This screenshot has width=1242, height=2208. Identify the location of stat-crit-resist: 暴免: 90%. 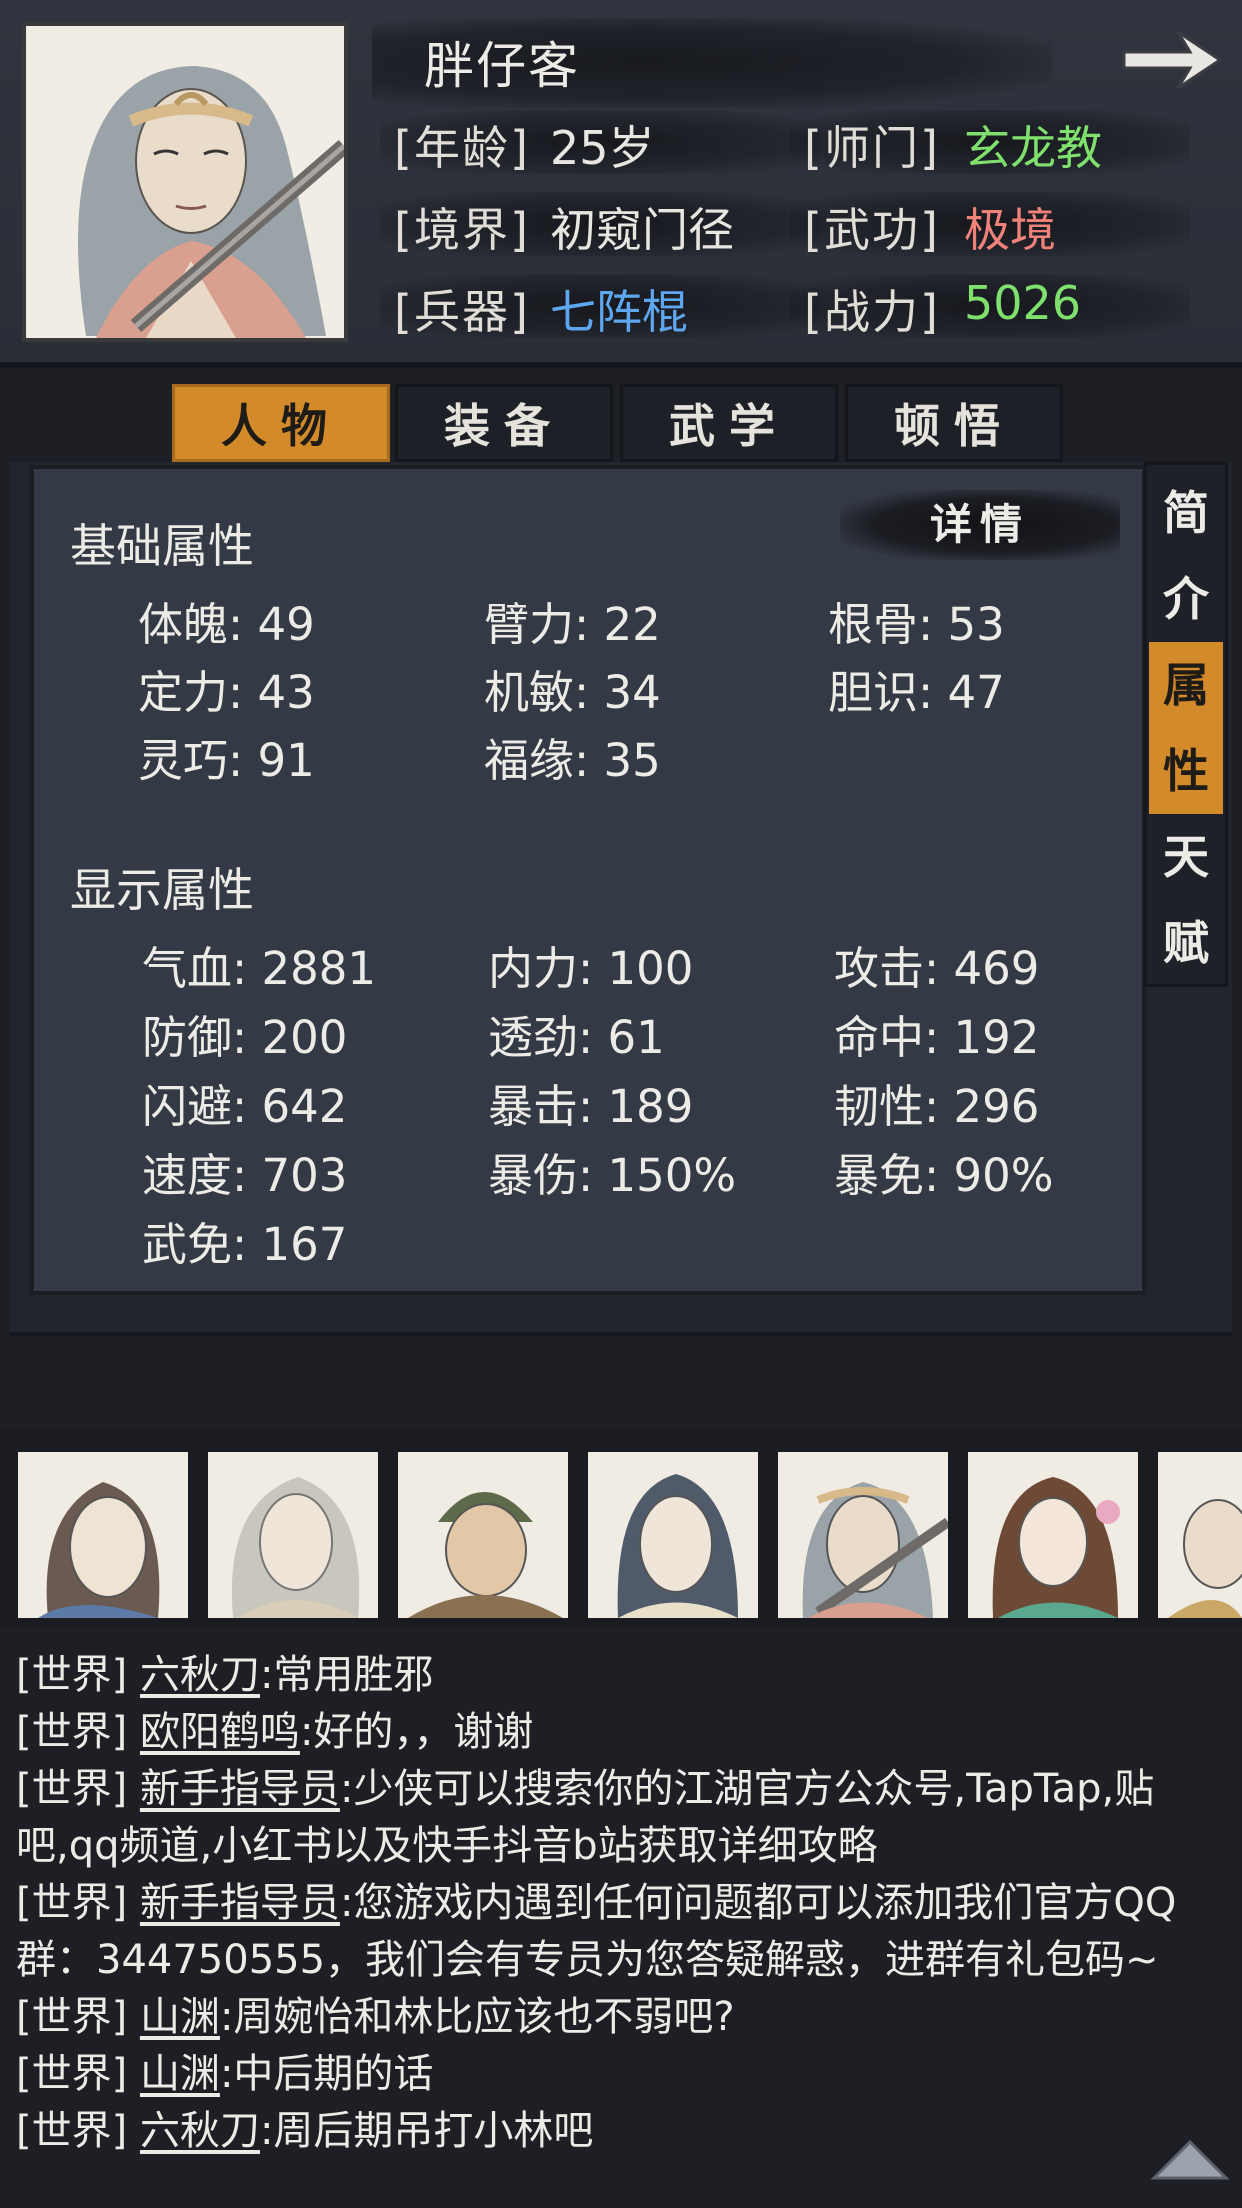
(944, 1175).